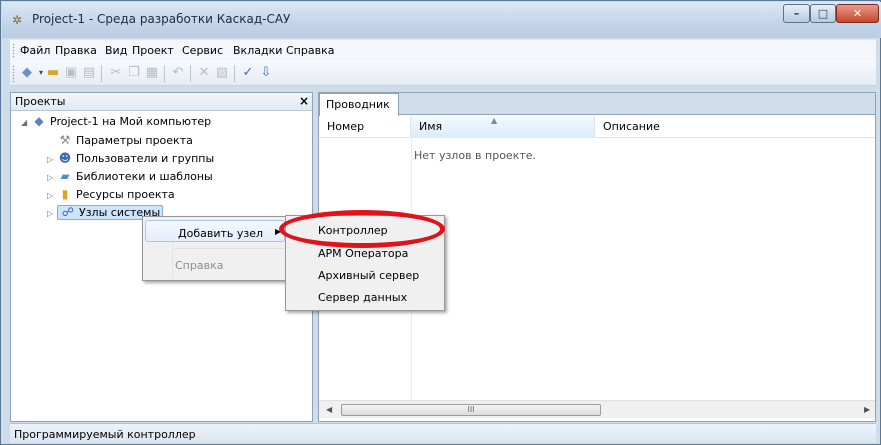 This screenshot has height=445, width=881. Describe the element at coordinates (199, 265) in the screenshot. I see `menu-item-help: Справка` at that location.